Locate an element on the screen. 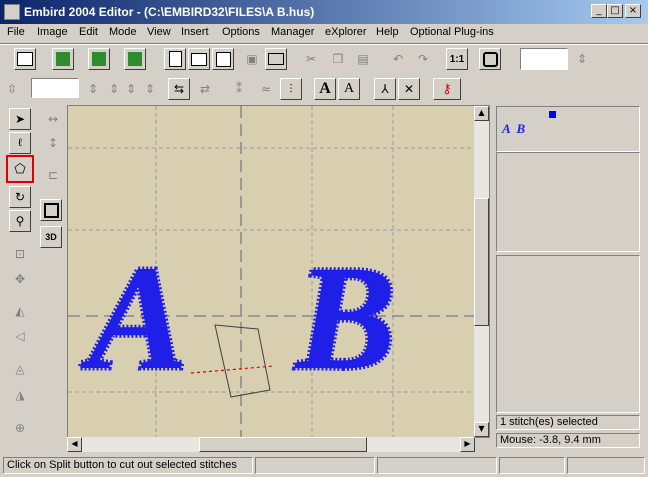  wave-icon: ≈ is located at coordinates (266, 89).